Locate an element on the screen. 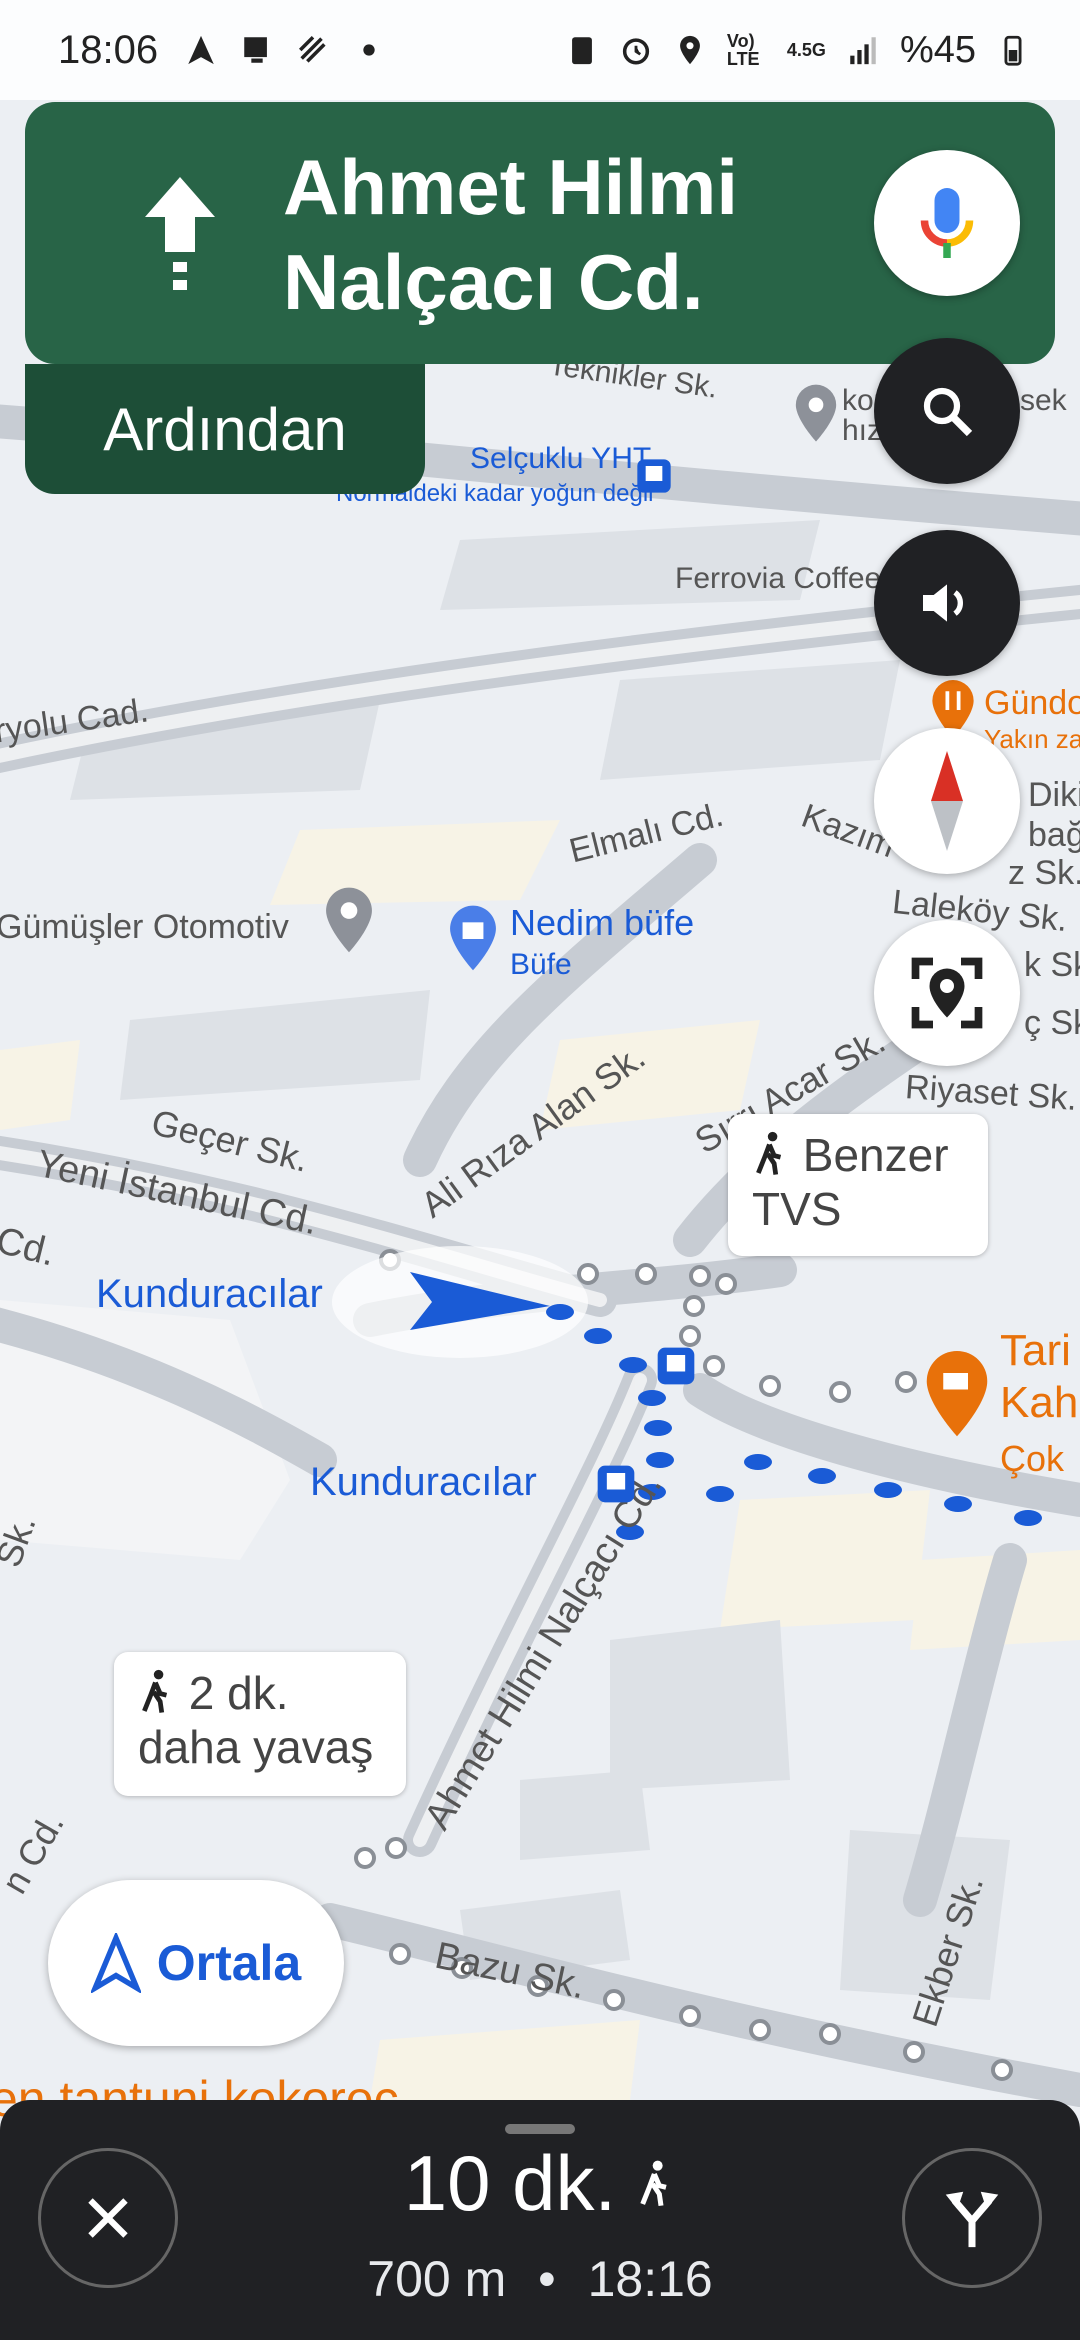 The image size is (1080, 2340). compass-button is located at coordinates (947, 801).